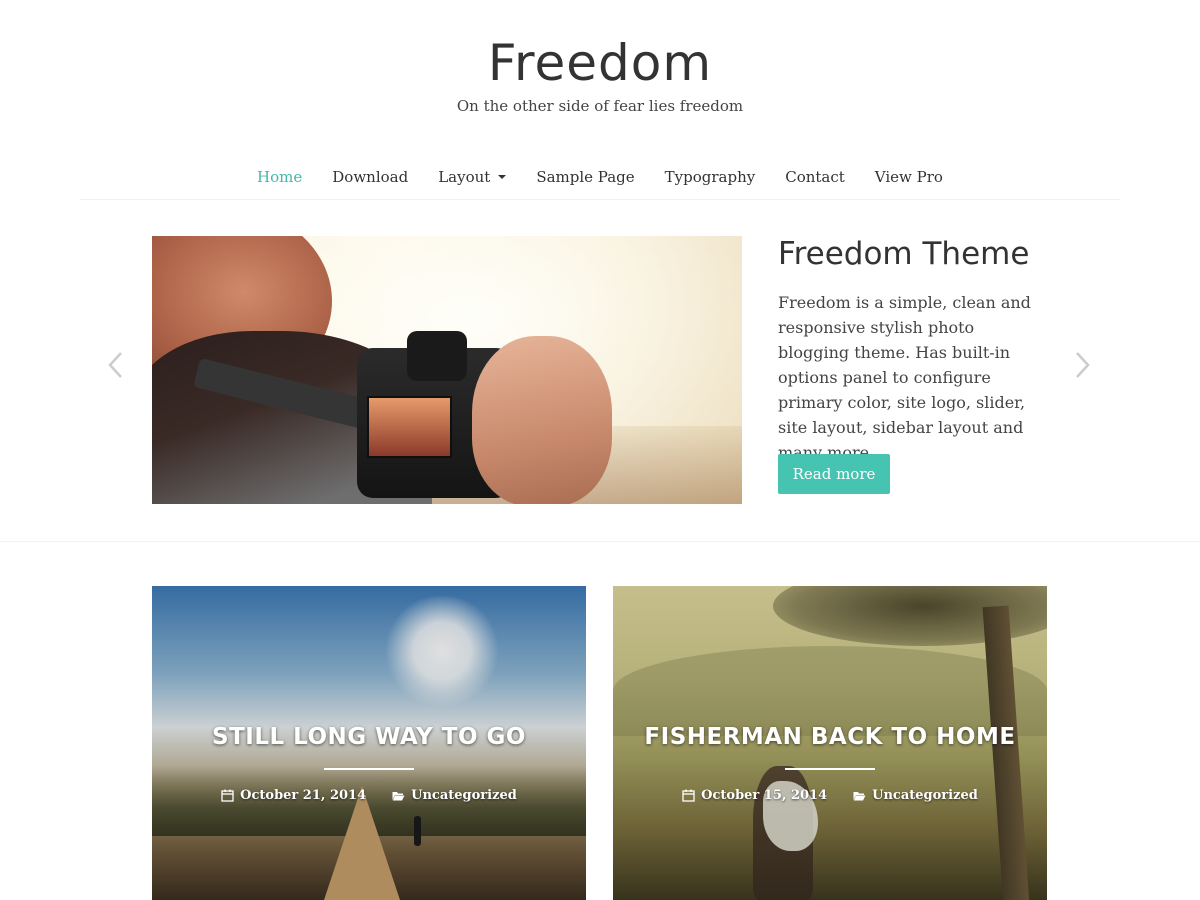 This screenshot has width=1200, height=900. I want to click on site-tagline: On the other side of fear lies freedom, so click(600, 106).